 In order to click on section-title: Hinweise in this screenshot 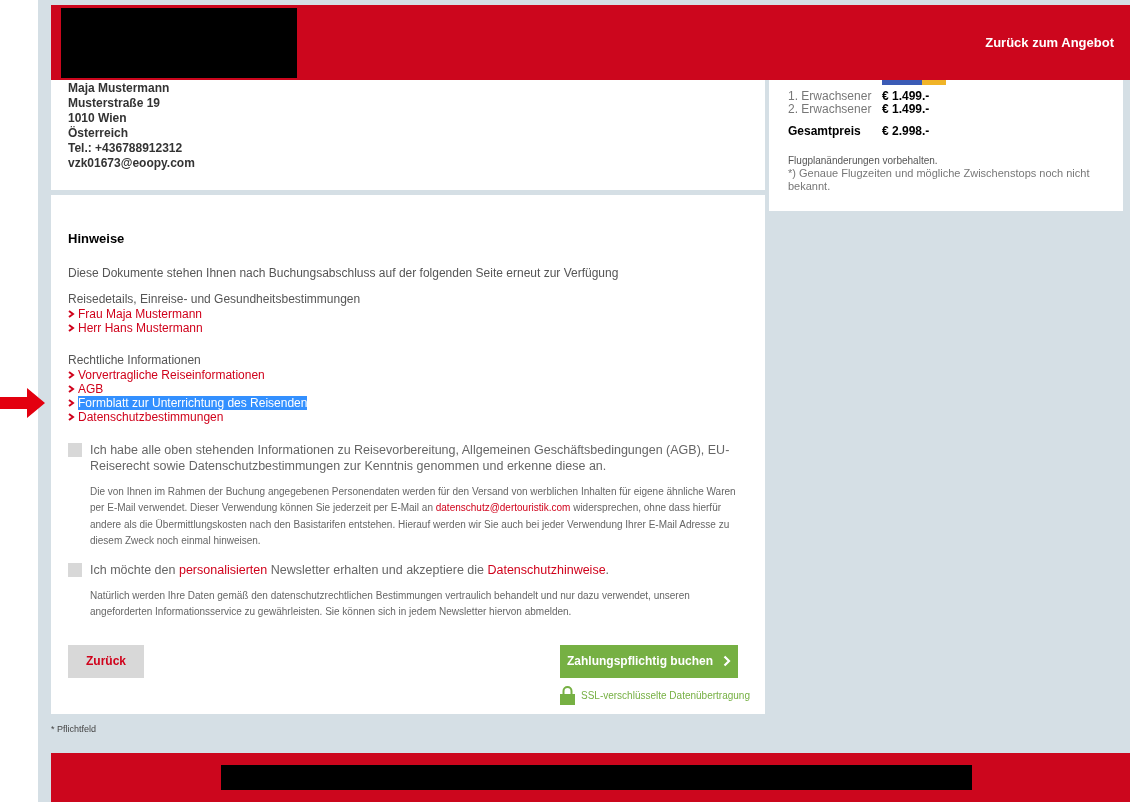, I will do `click(97, 239)`.